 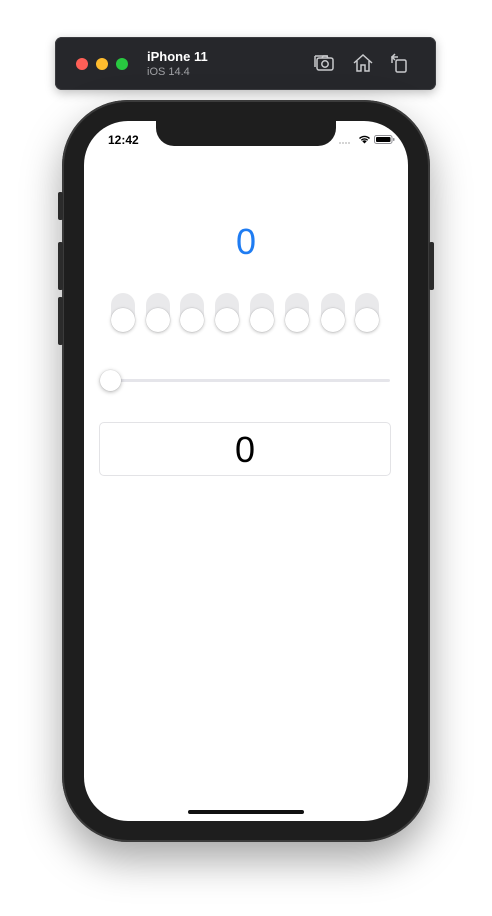 I want to click on close-window-button, so click(x=82, y=64).